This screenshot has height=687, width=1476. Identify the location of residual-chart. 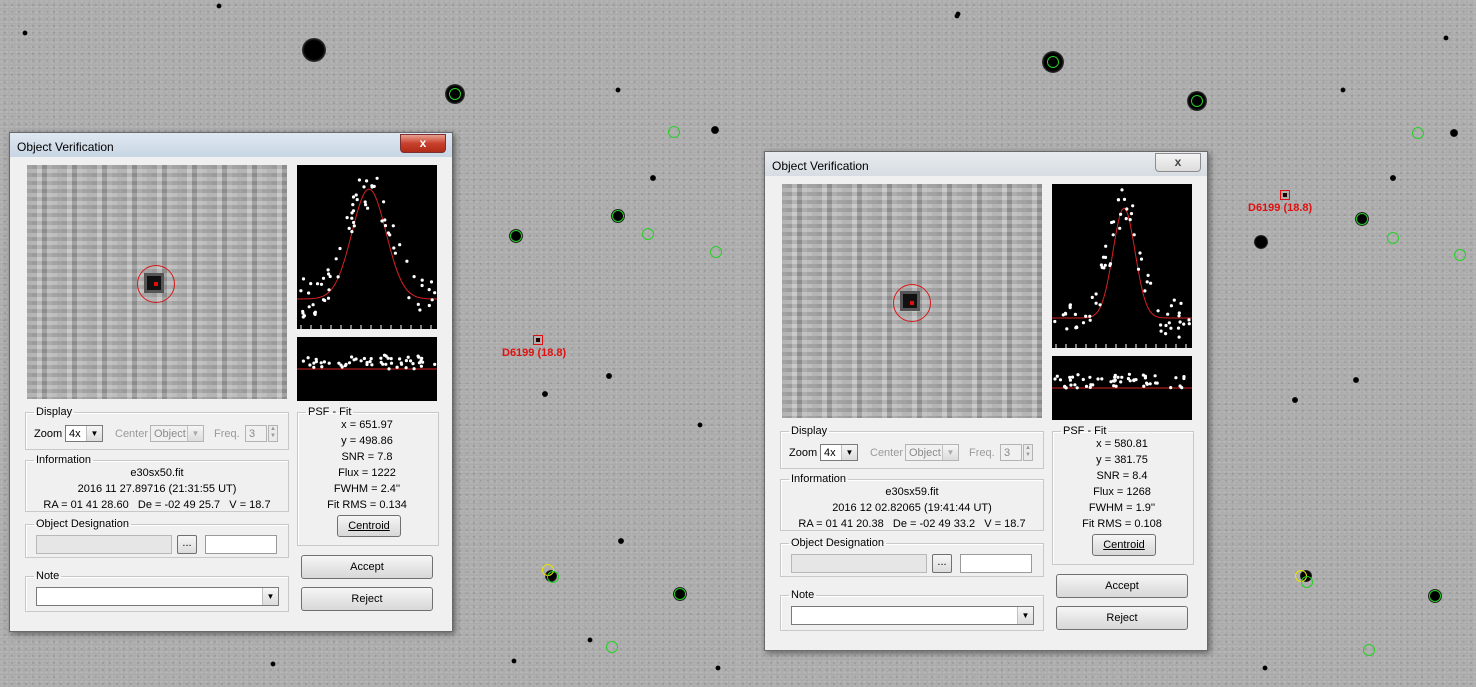
(367, 362).